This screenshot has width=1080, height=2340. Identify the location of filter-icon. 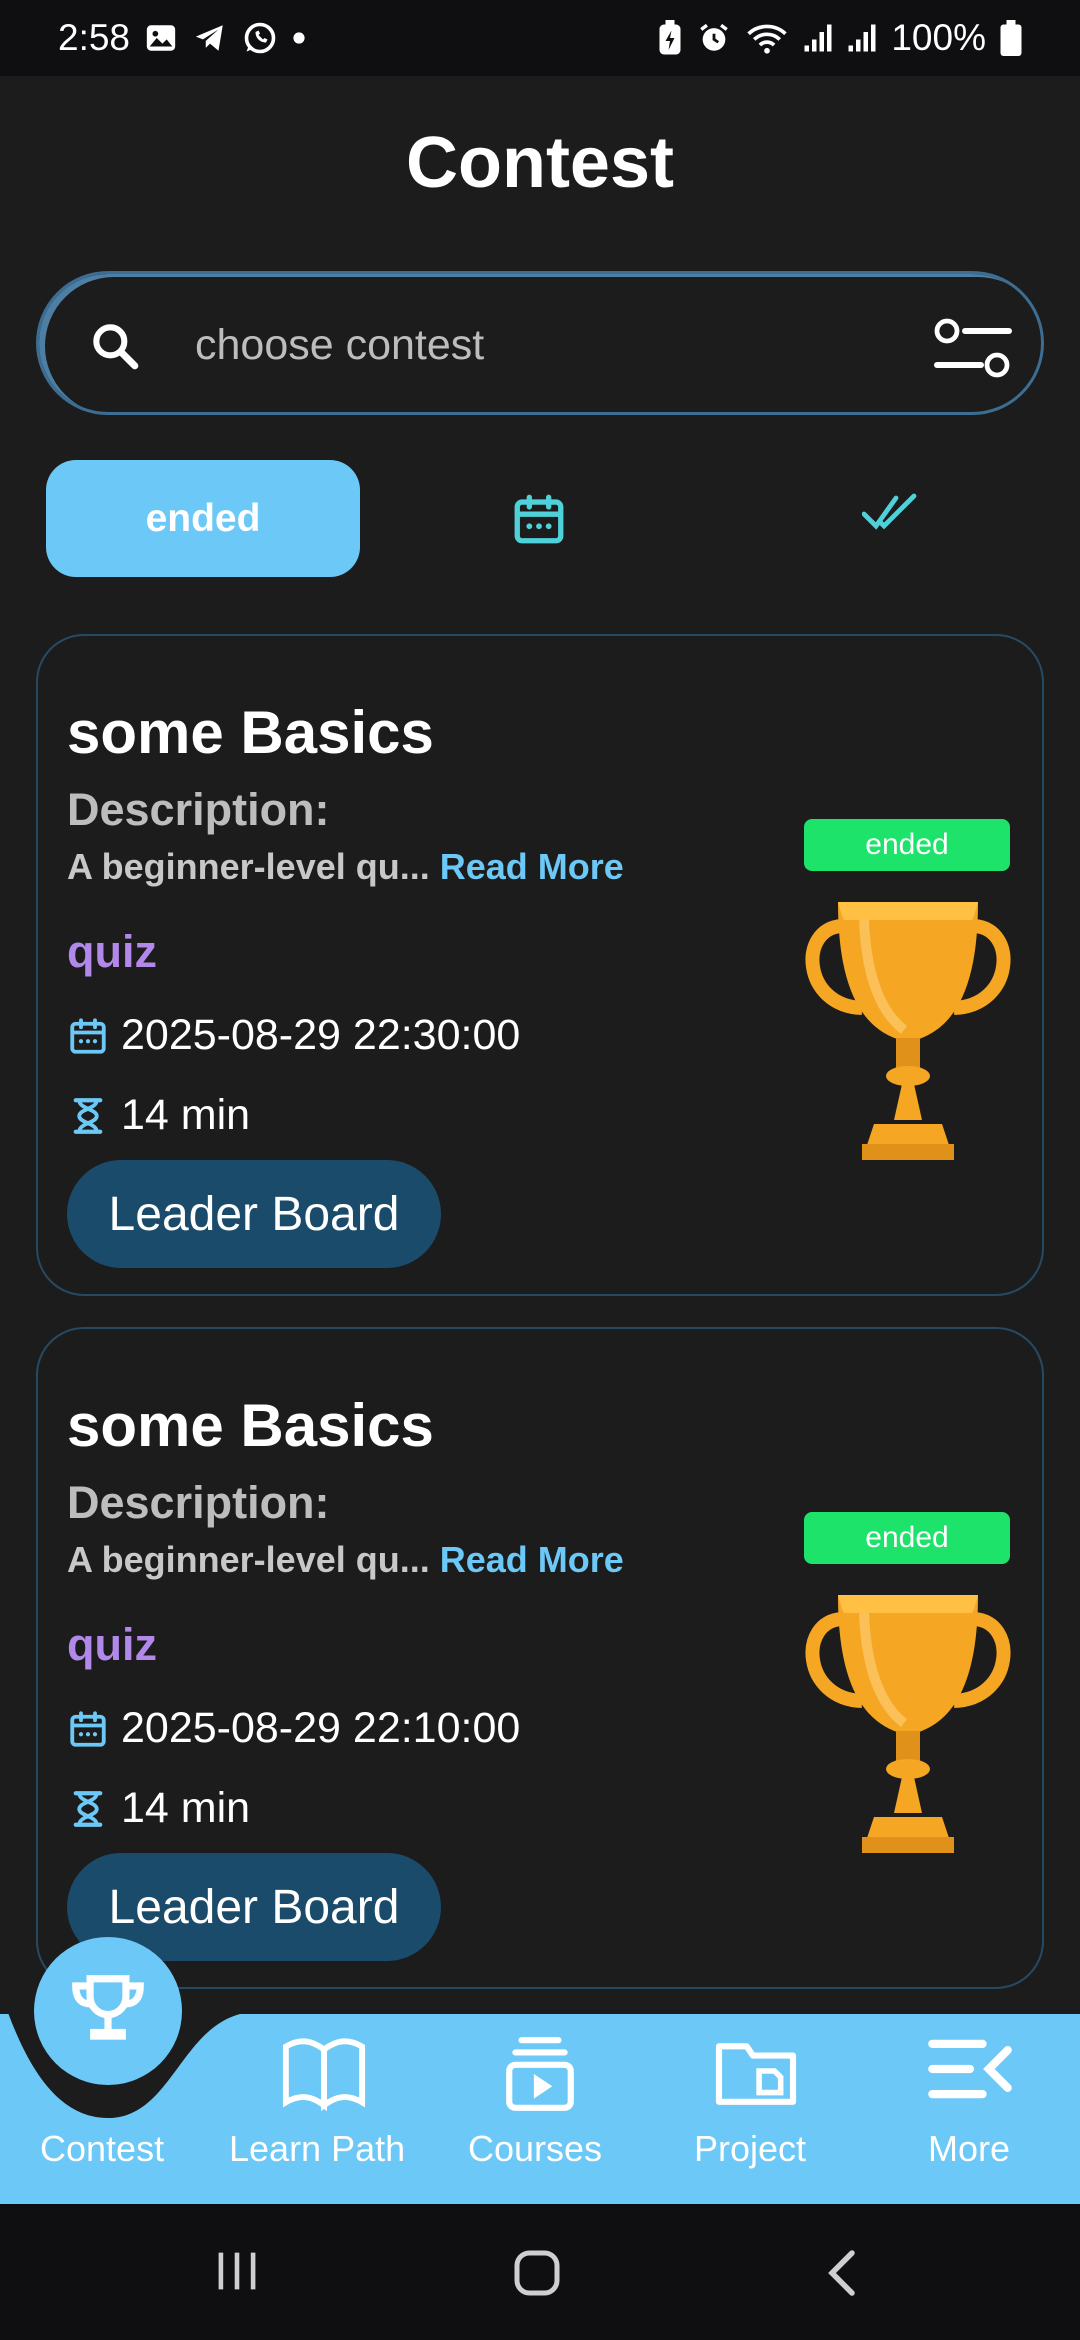
(973, 349).